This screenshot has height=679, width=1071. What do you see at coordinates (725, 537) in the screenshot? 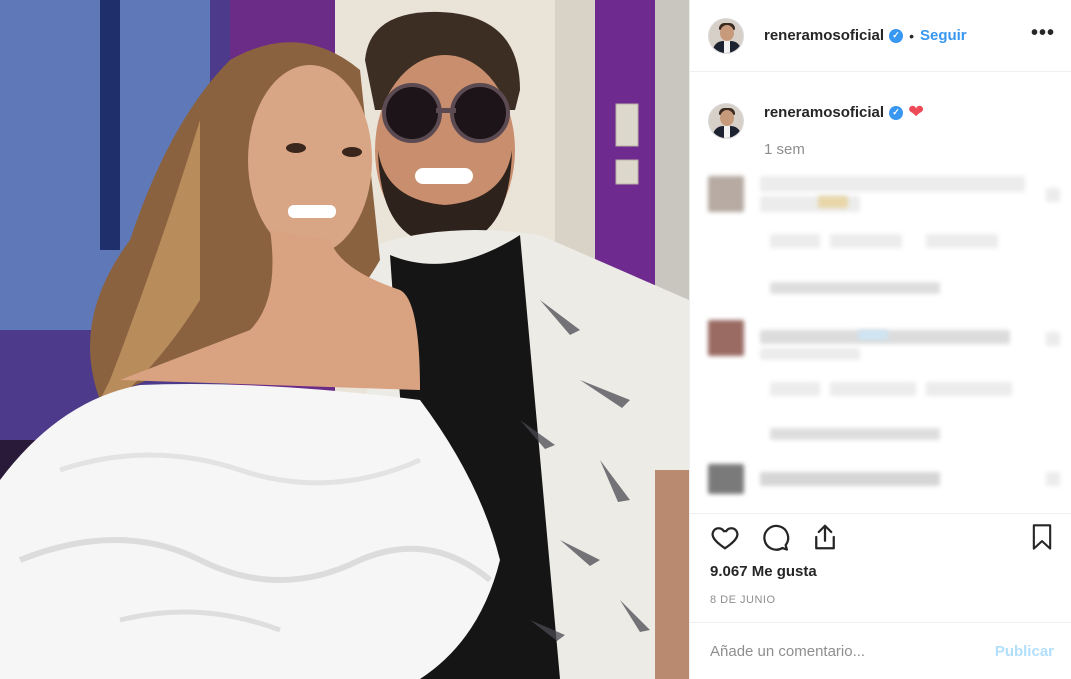
I see `heart-icon` at bounding box center [725, 537].